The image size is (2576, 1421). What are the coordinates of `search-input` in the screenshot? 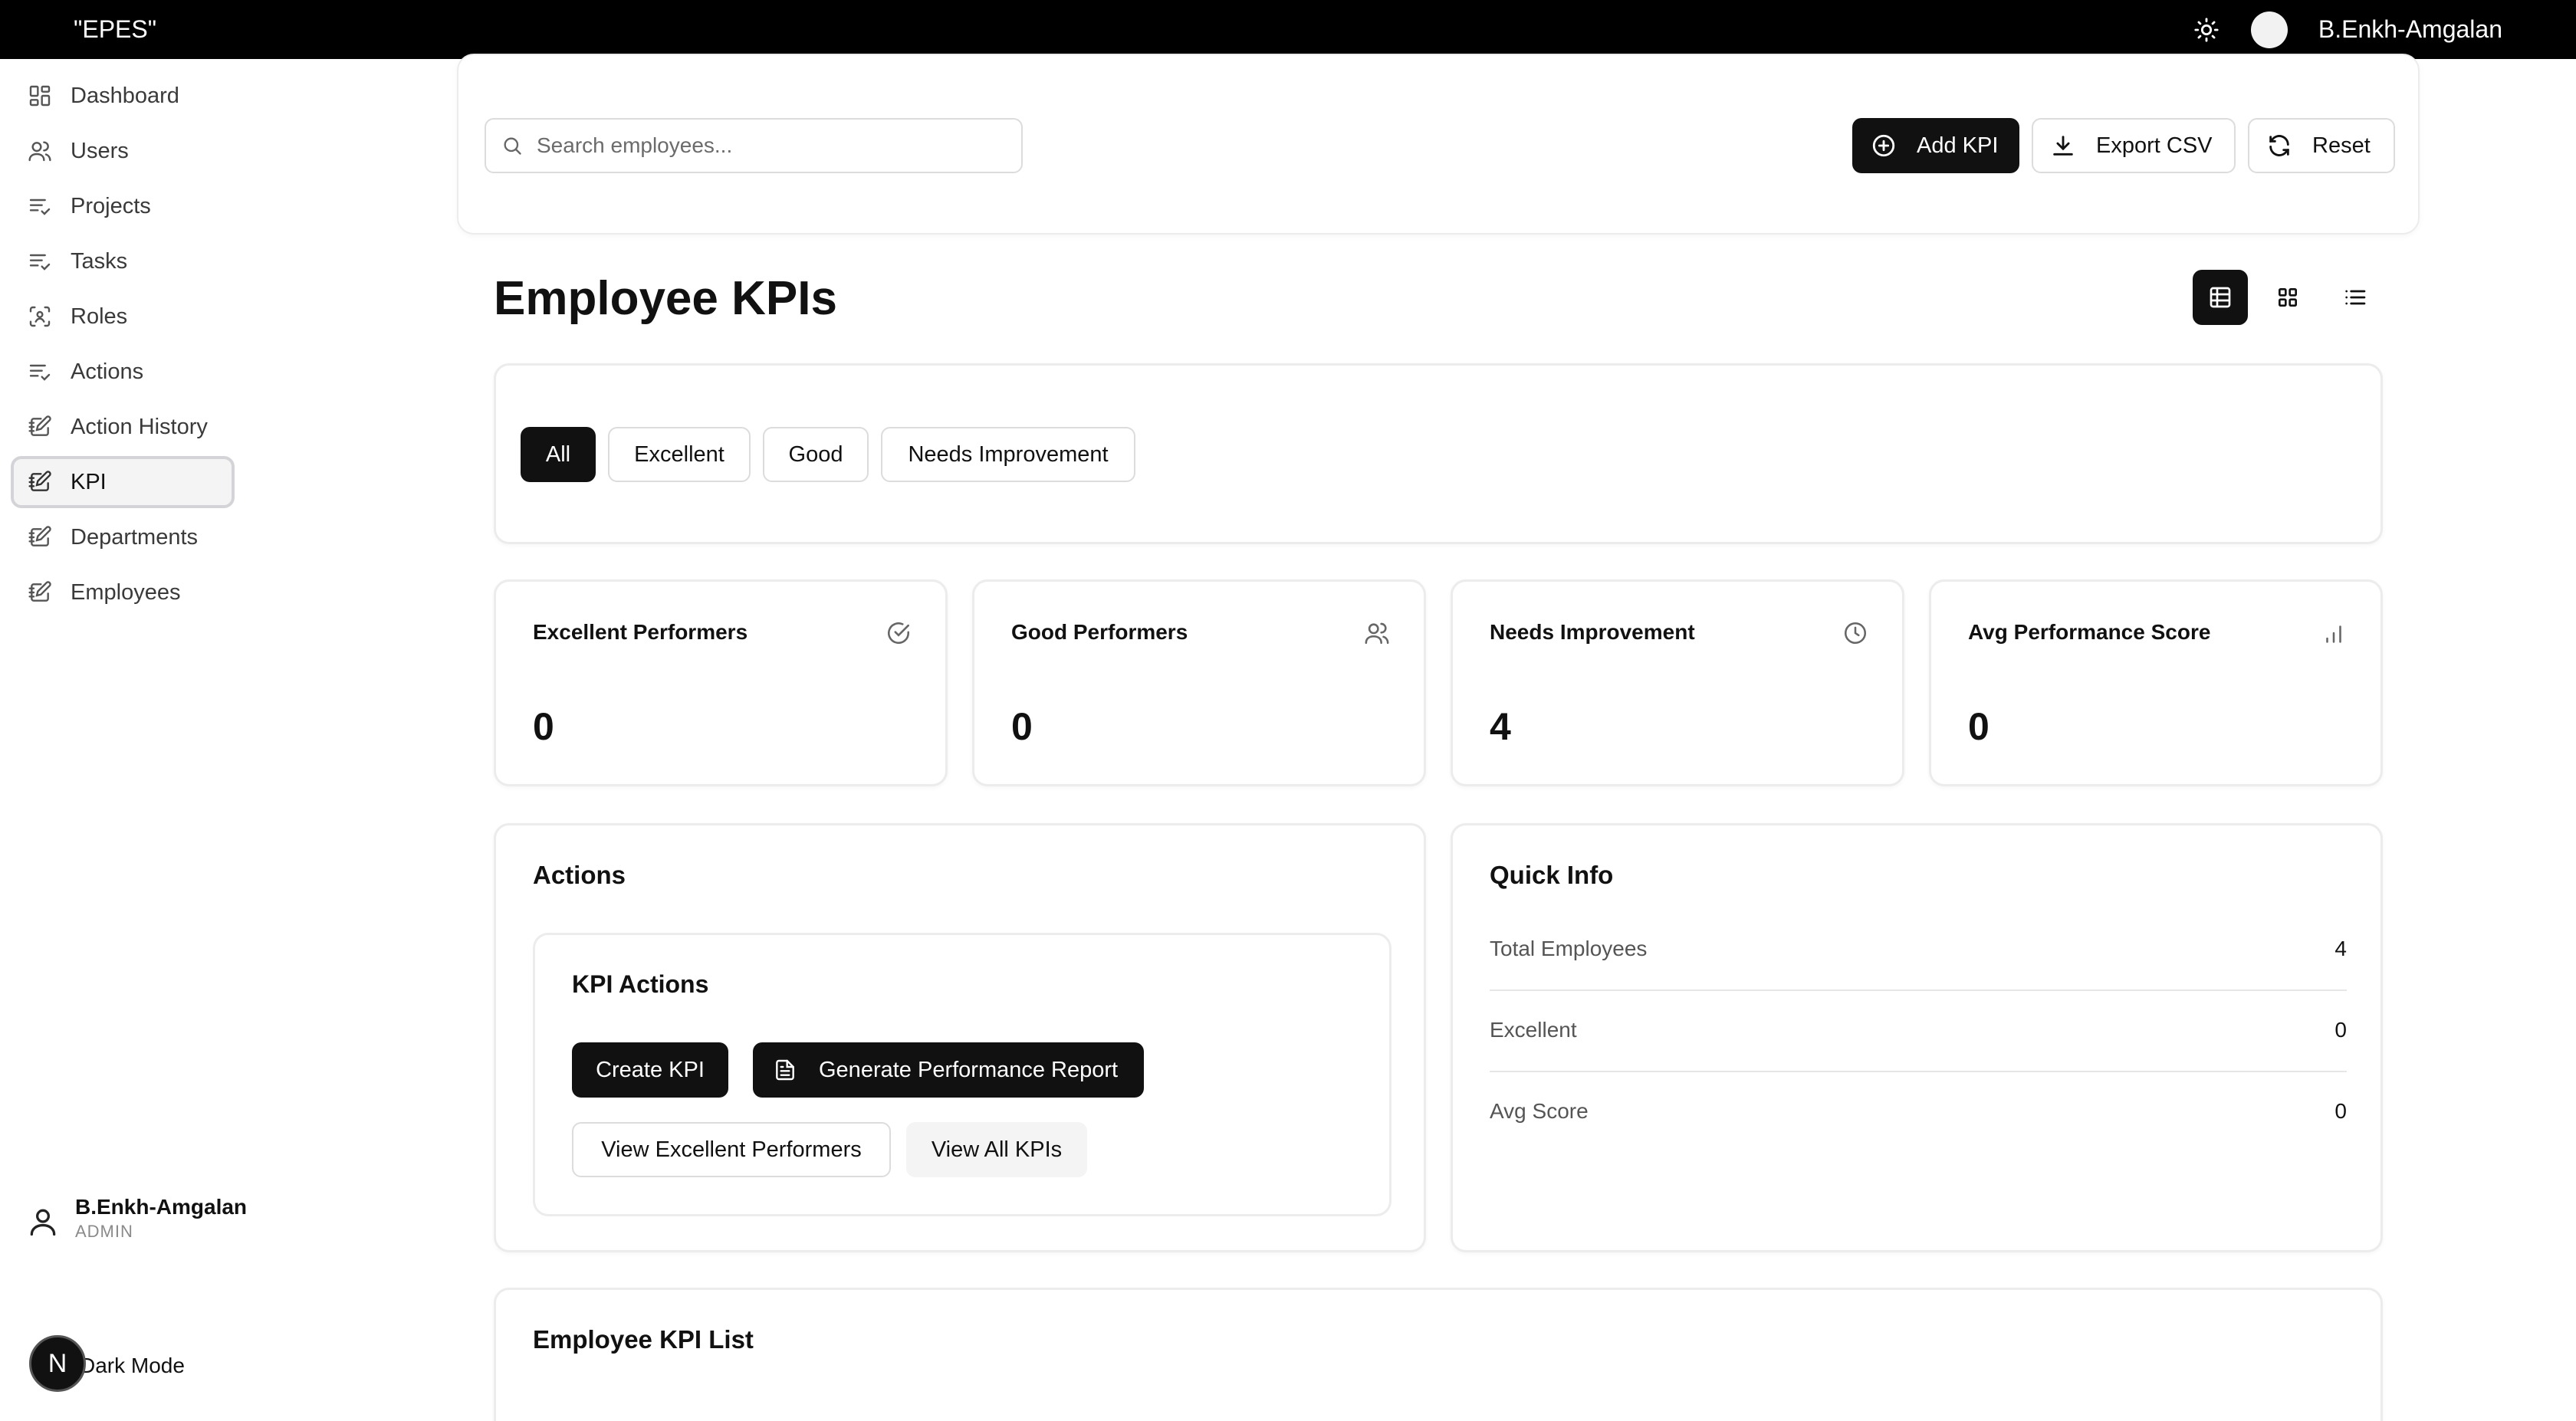 It's located at (767, 145).